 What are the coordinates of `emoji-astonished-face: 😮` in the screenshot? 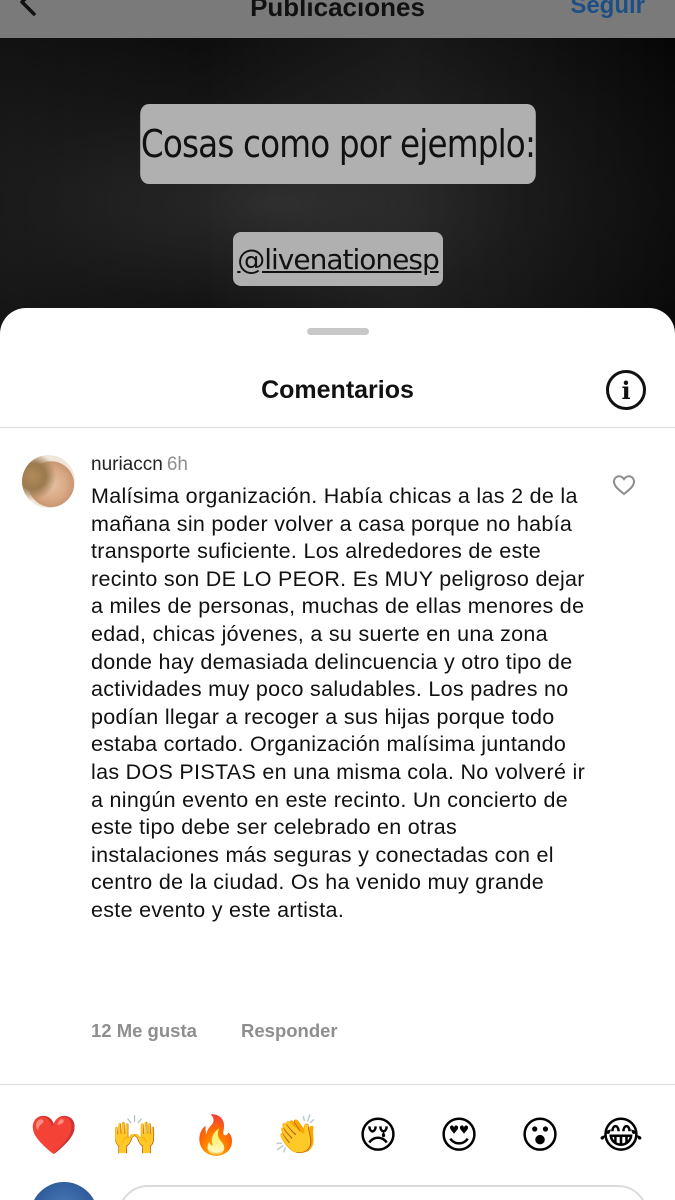 It's located at (540, 1136).